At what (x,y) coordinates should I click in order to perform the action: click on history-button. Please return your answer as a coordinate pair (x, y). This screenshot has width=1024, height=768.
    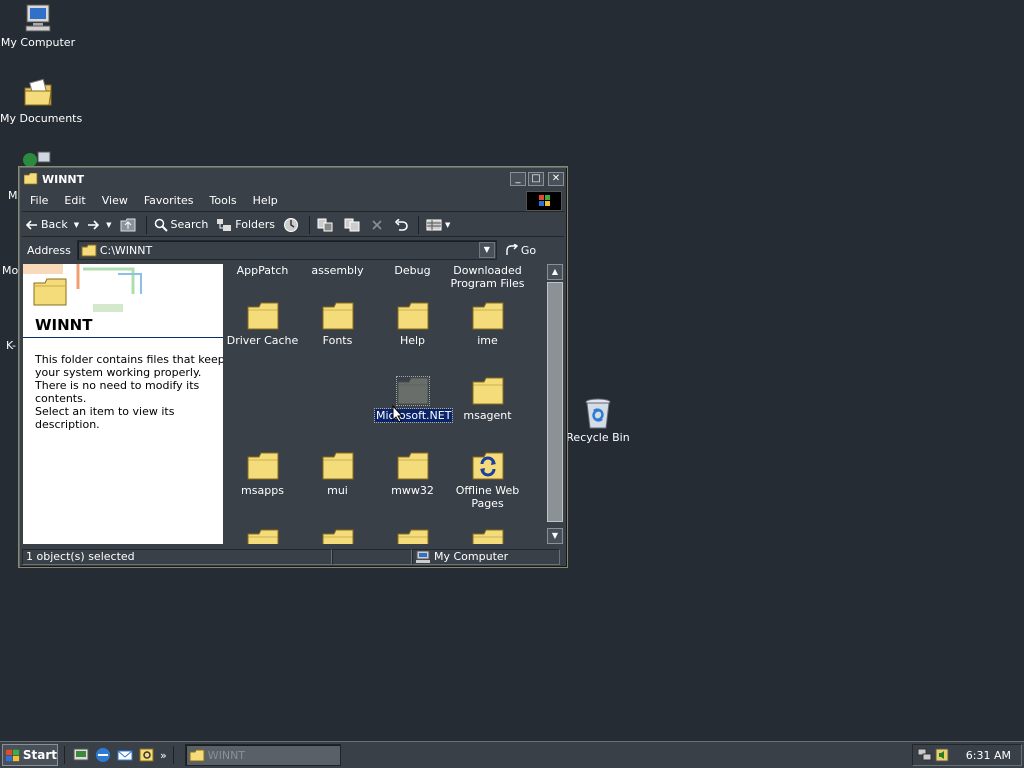
    Looking at the image, I should click on (292, 225).